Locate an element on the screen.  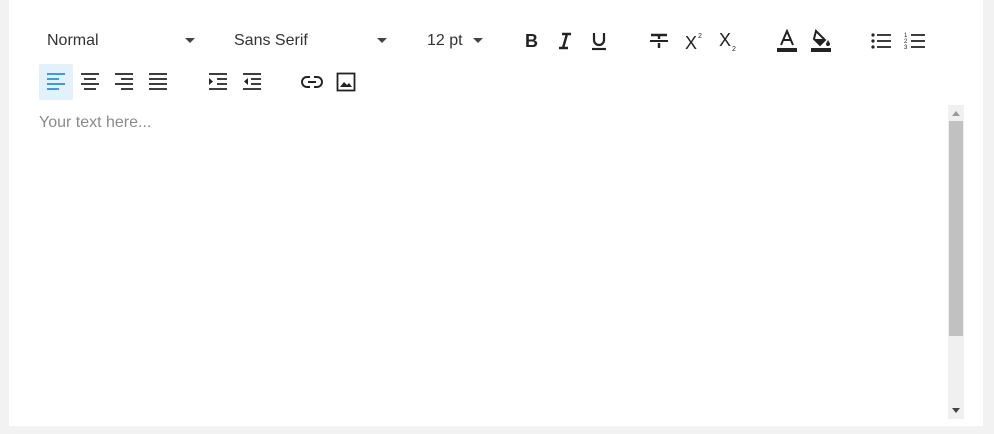
align-left-icon is located at coordinates (56, 81).